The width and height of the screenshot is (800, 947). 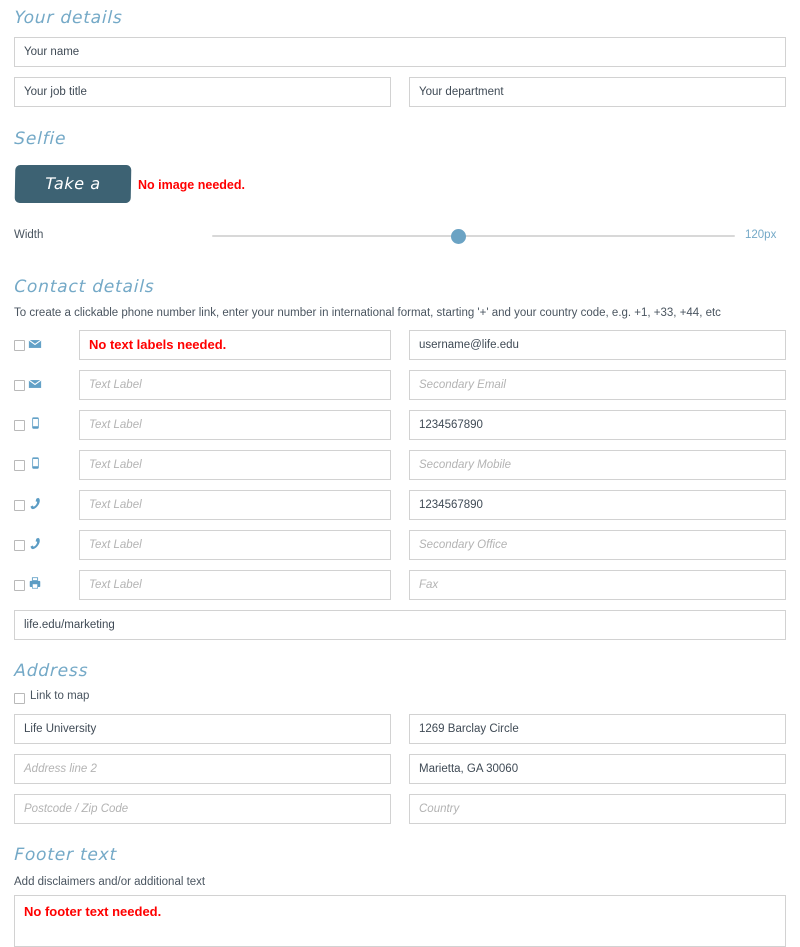 I want to click on width-slider-track, so click(x=473, y=236).